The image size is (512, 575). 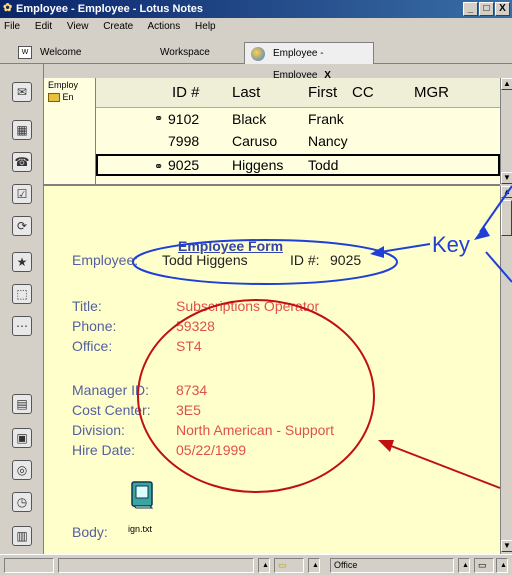 What do you see at coordinates (486, 9) in the screenshot?
I see `maximize-button: □` at bounding box center [486, 9].